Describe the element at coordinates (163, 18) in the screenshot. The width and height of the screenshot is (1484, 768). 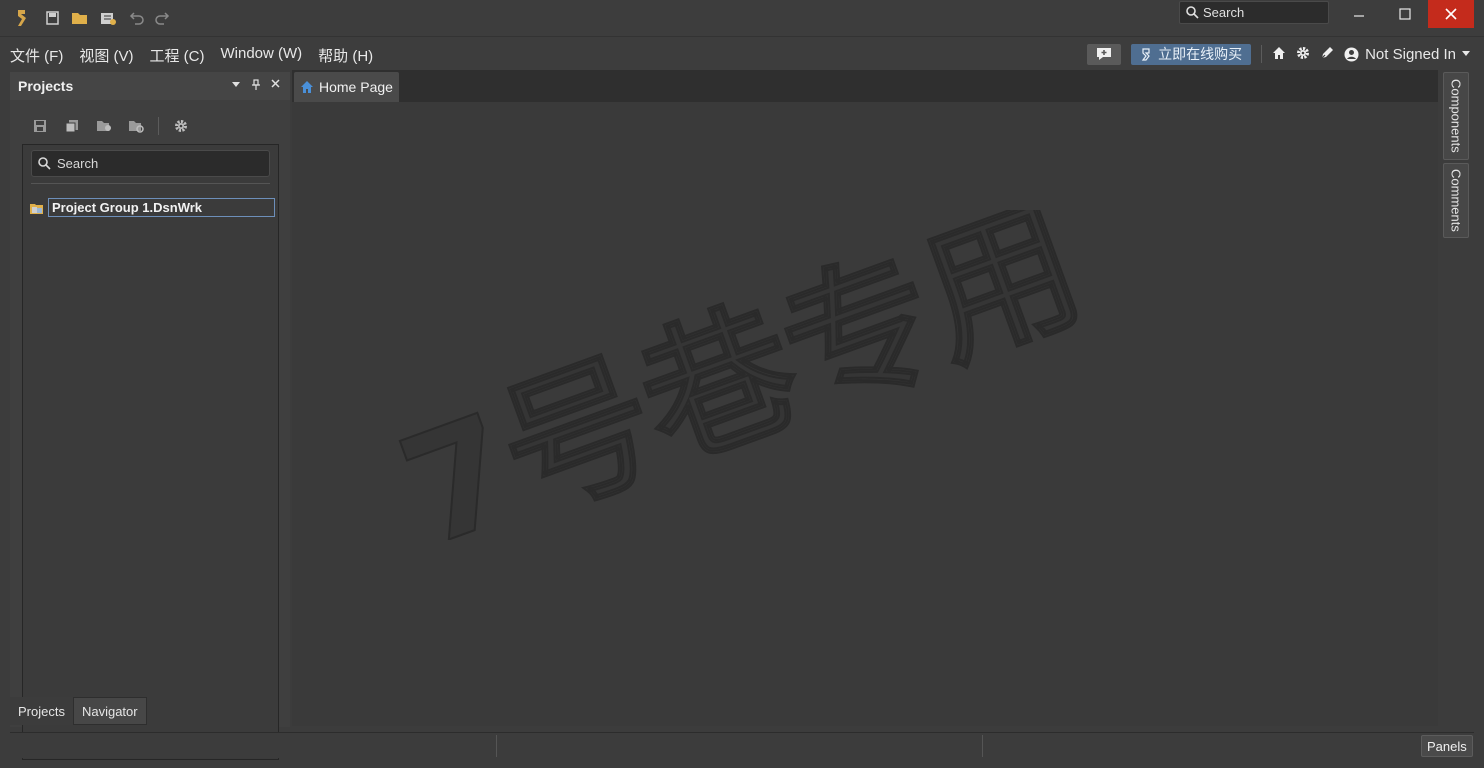
I see `redo-icon` at that location.